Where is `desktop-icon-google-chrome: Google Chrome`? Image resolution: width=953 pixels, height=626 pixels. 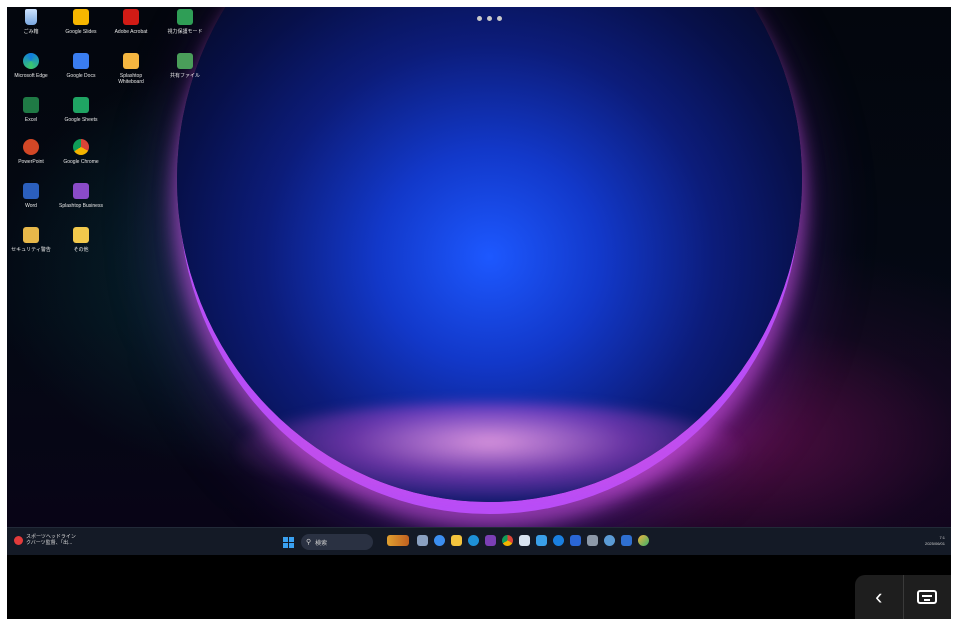
desktop-icon-google-chrome: Google Chrome is located at coordinates (81, 152).